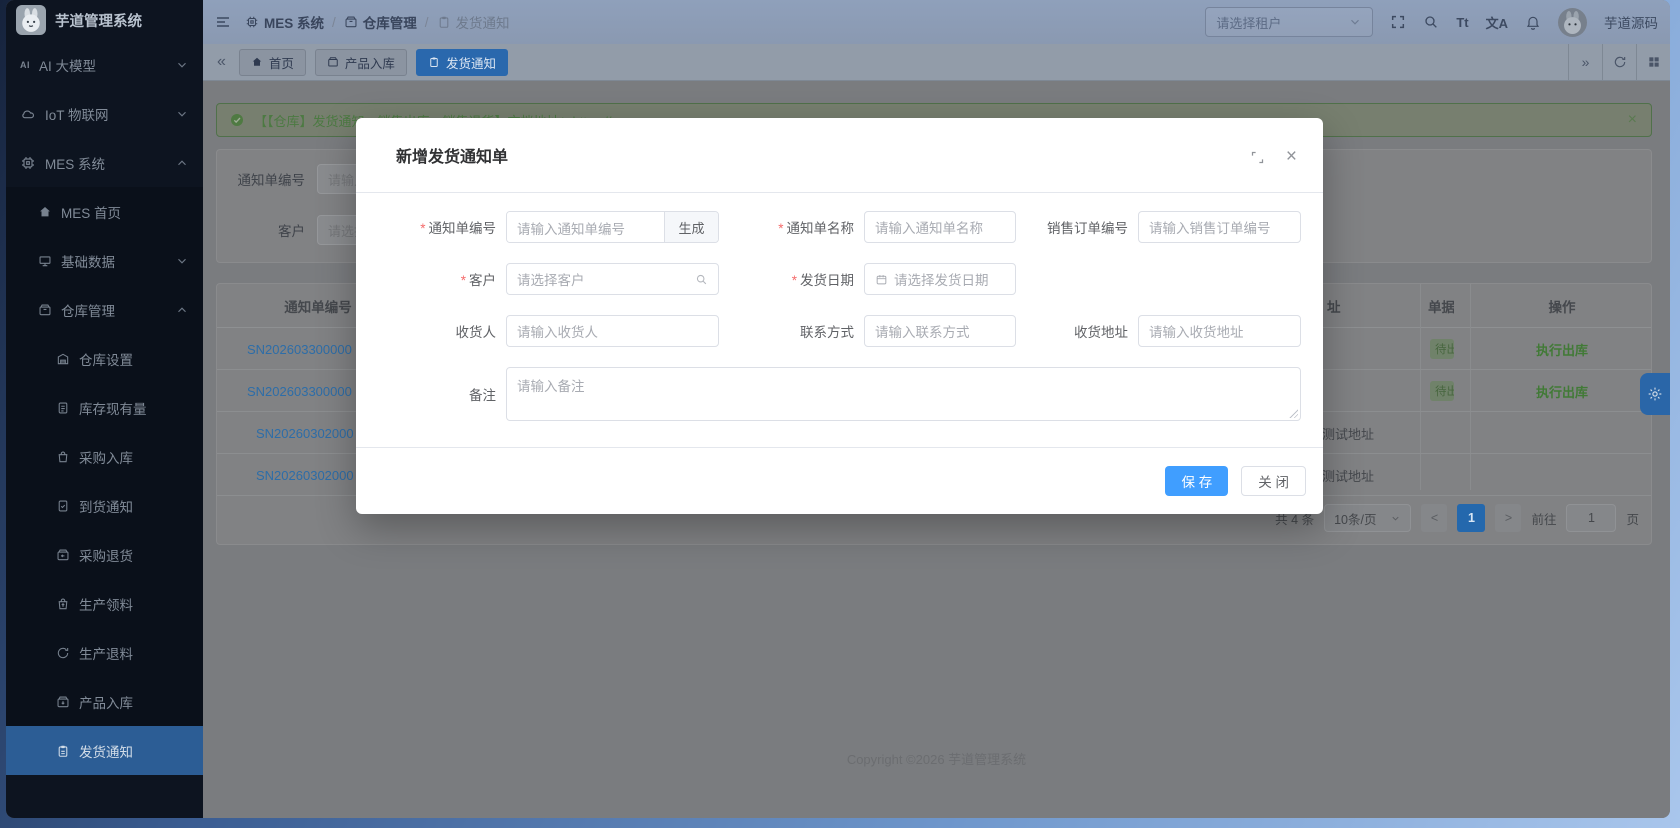 Image resolution: width=1680 pixels, height=828 pixels. Describe the element at coordinates (612, 279) in the screenshot. I see `customer-select: 请选择客户` at that location.